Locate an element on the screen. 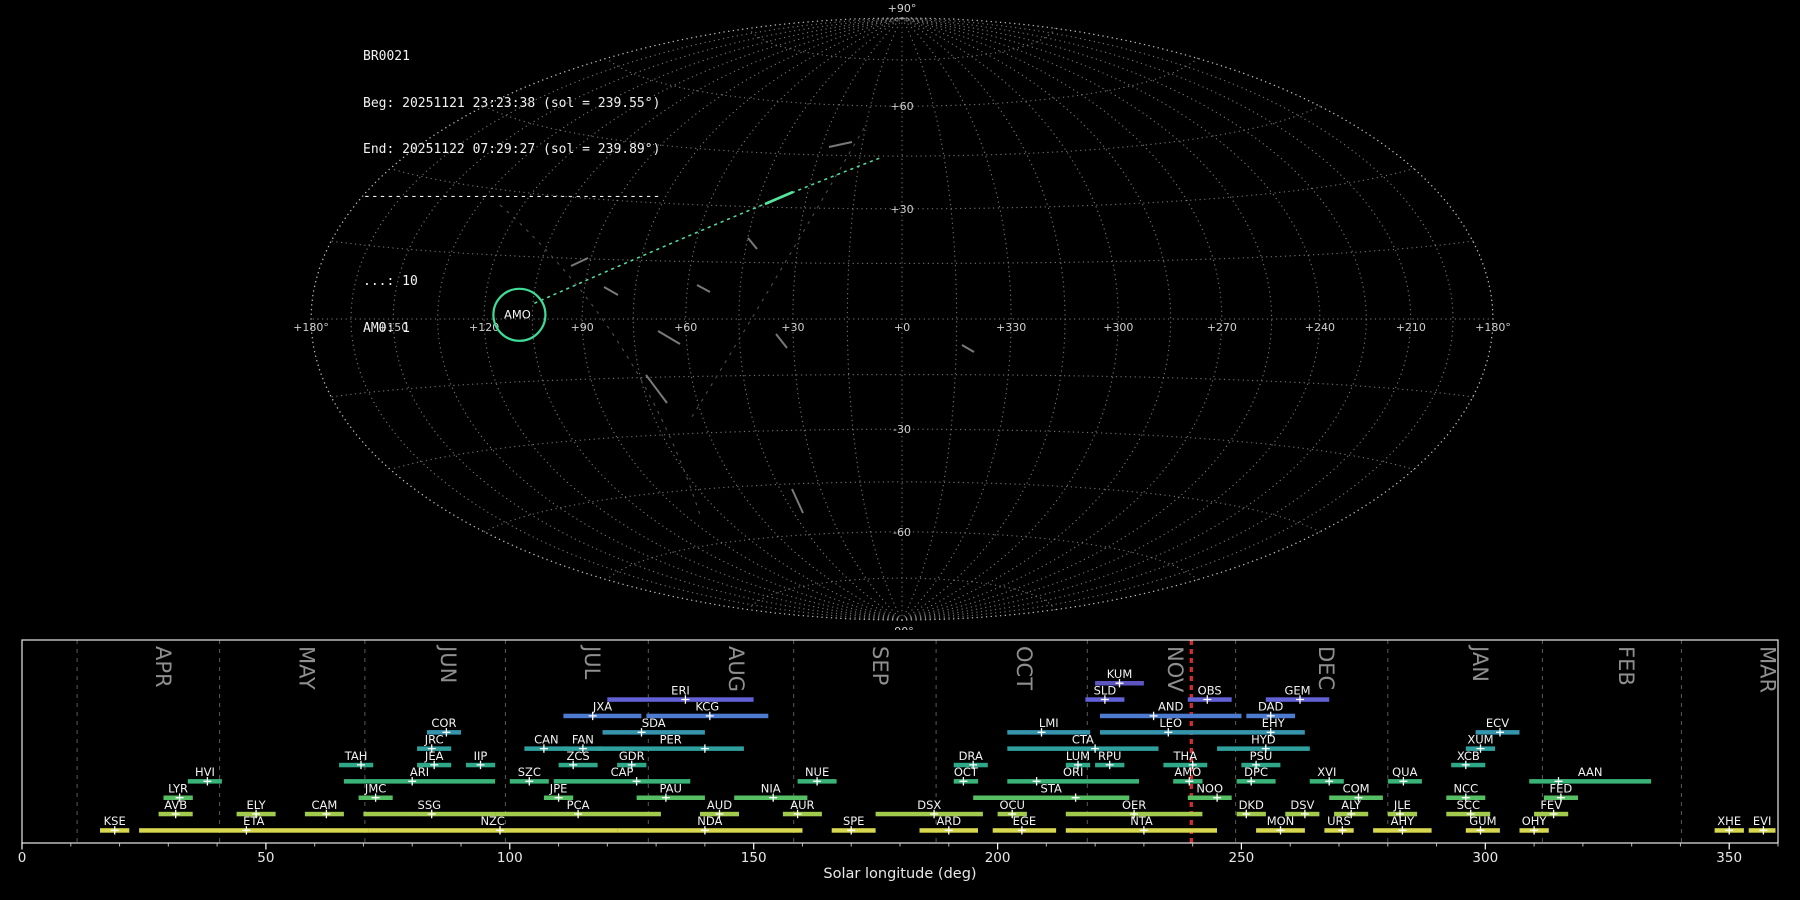 This screenshot has width=1800, height=900. shower-label: RPU is located at coordinates (1109, 756).